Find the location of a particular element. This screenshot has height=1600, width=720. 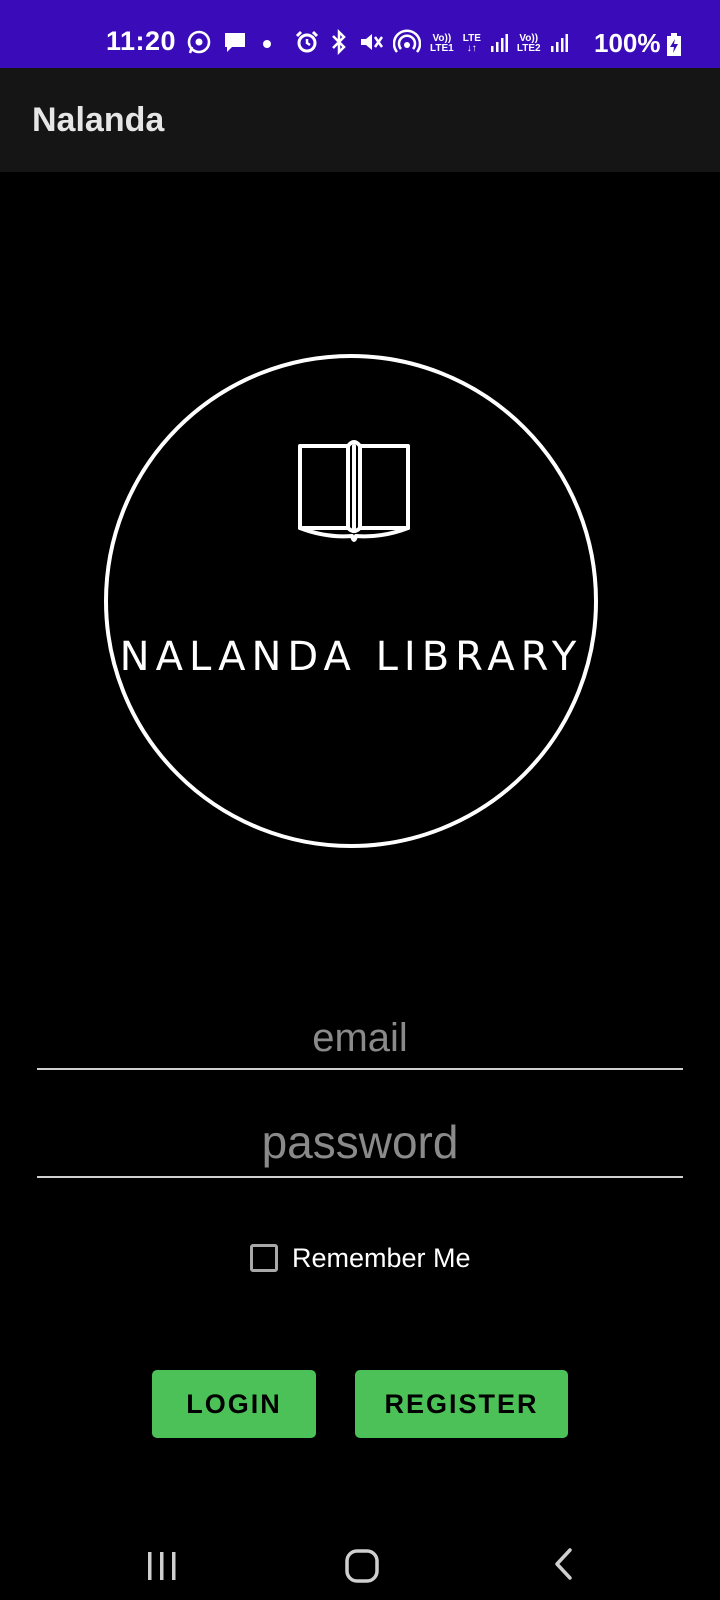

logo-text: NALANDA LIBRARY is located at coordinates (351, 657).